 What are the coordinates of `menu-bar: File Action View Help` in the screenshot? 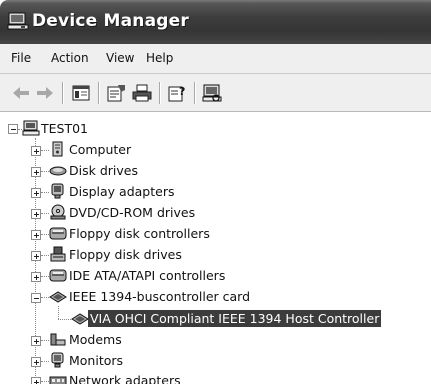 It's located at (215, 59).